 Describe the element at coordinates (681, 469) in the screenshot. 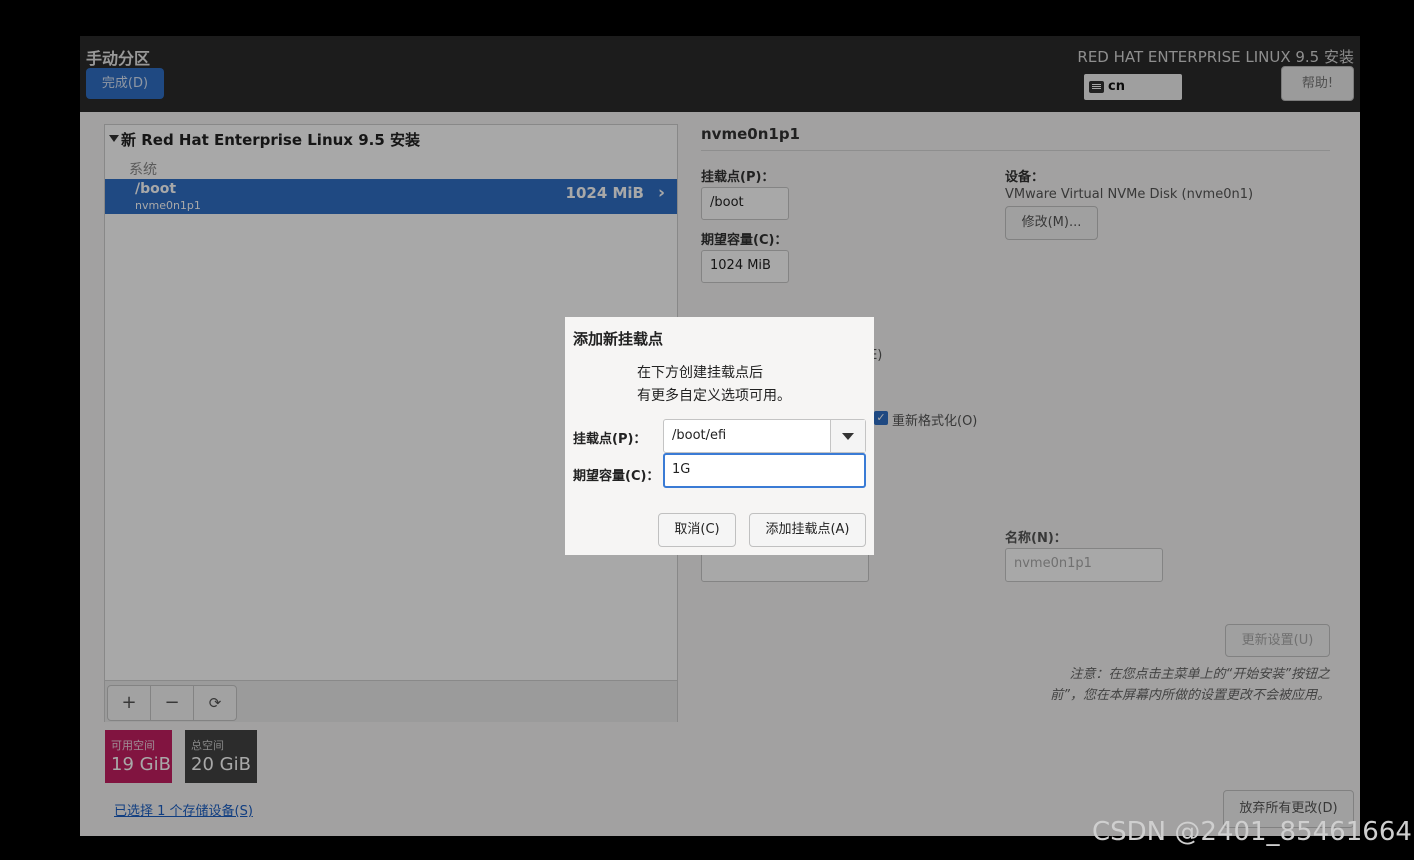

I see `capacity-input-value: 1G` at that location.